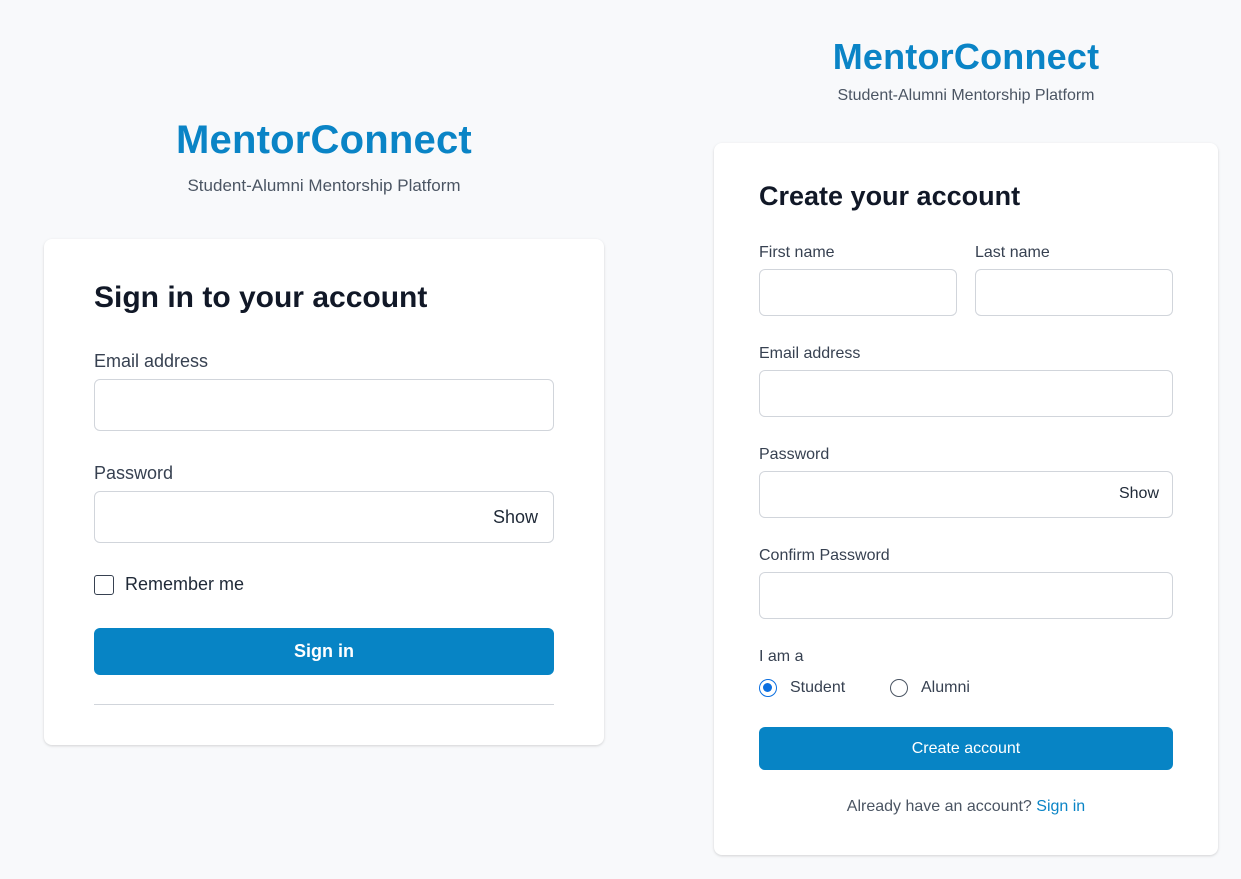  I want to click on radio-unselected-icon, so click(899, 688).